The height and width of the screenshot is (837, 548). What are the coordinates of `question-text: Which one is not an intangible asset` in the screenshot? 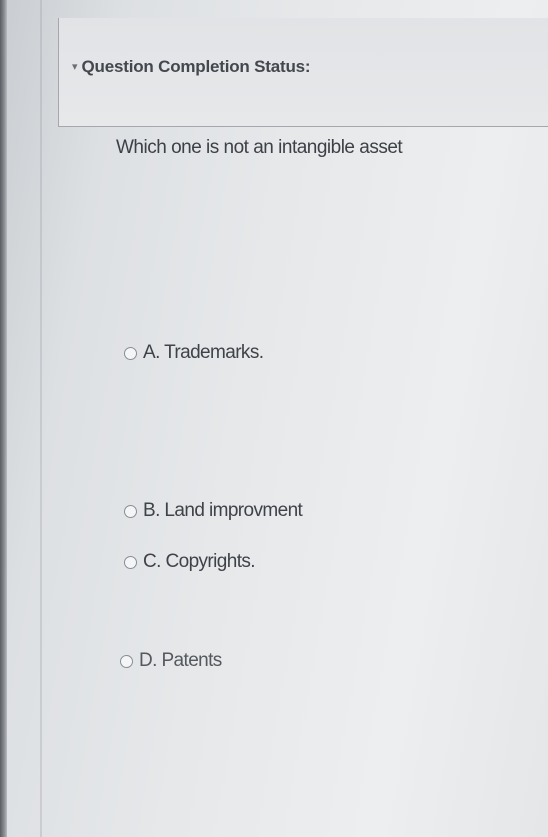 It's located at (259, 147).